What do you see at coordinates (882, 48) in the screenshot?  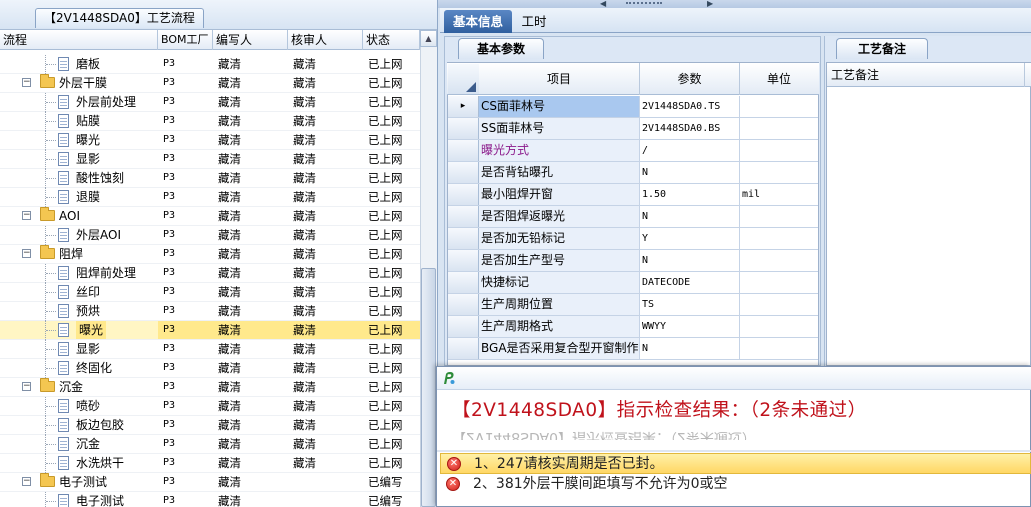 I see `process-notes-tab: 工艺备注` at bounding box center [882, 48].